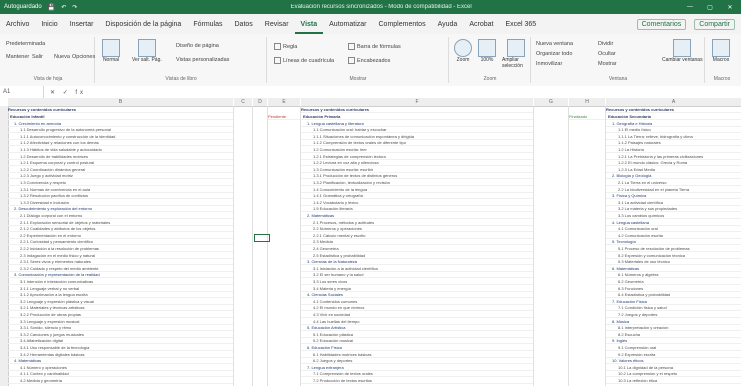  I want to click on unhide-button: Mostrar, so click(607, 64).